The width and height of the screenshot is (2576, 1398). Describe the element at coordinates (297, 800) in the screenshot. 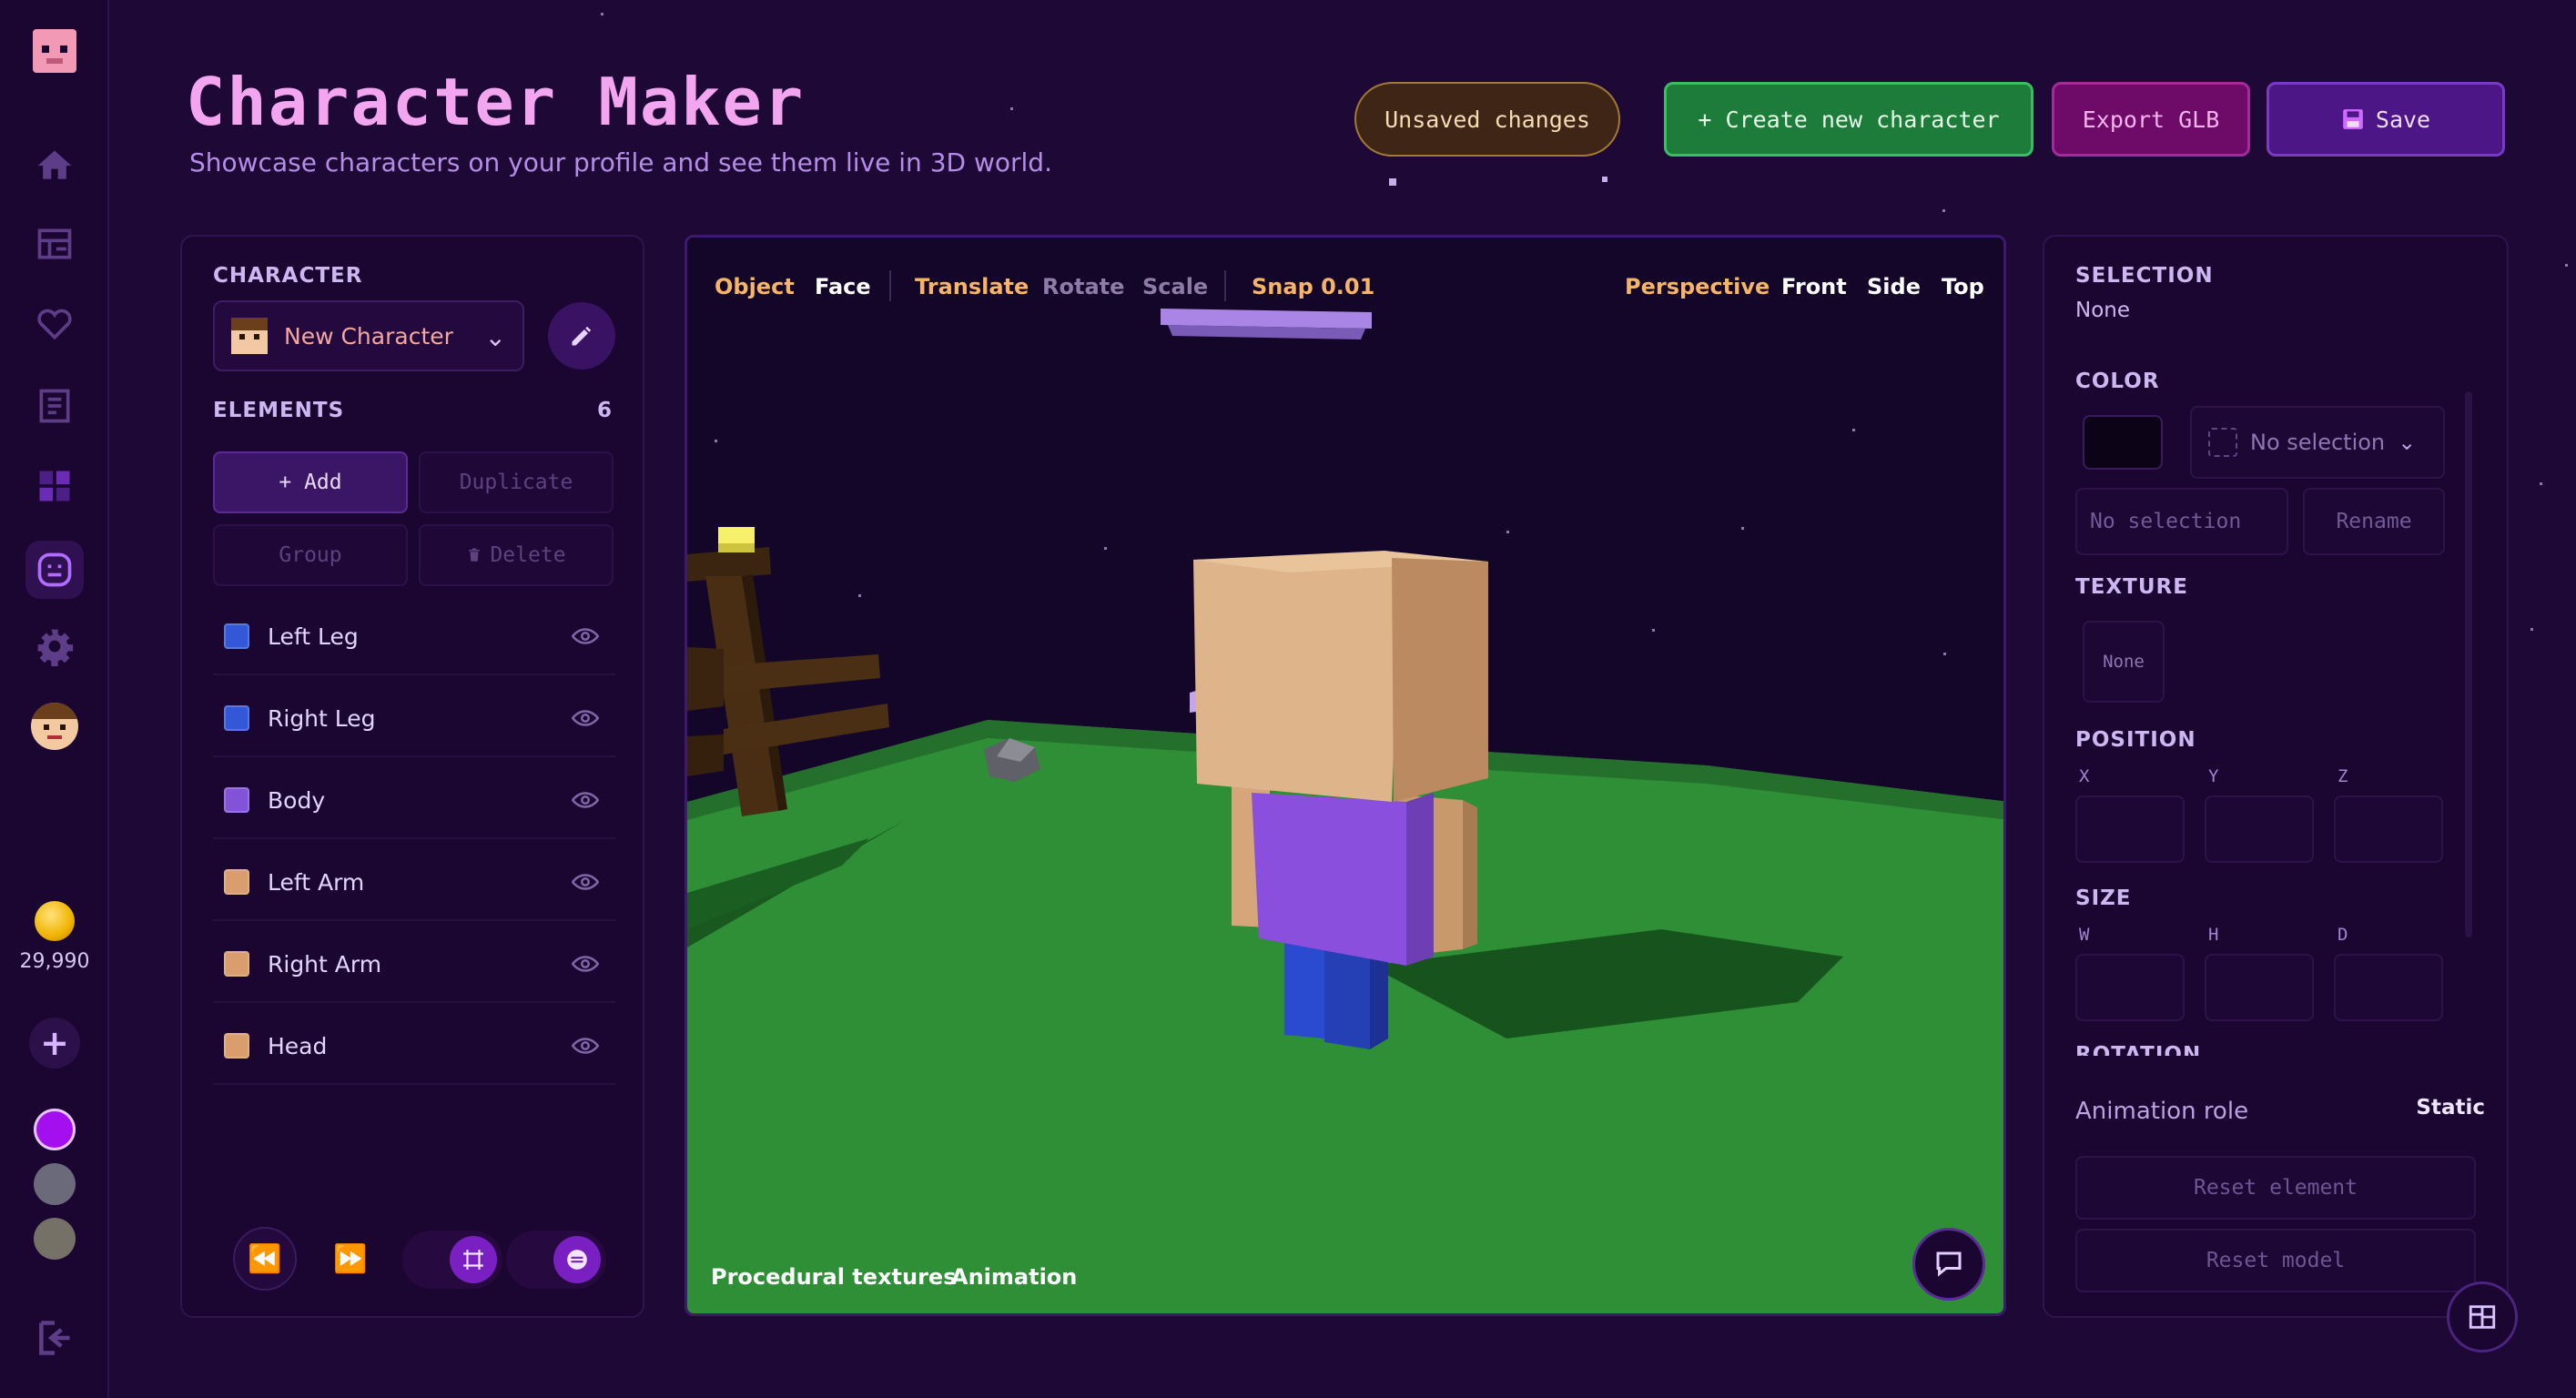

I see `element-name: Body` at that location.